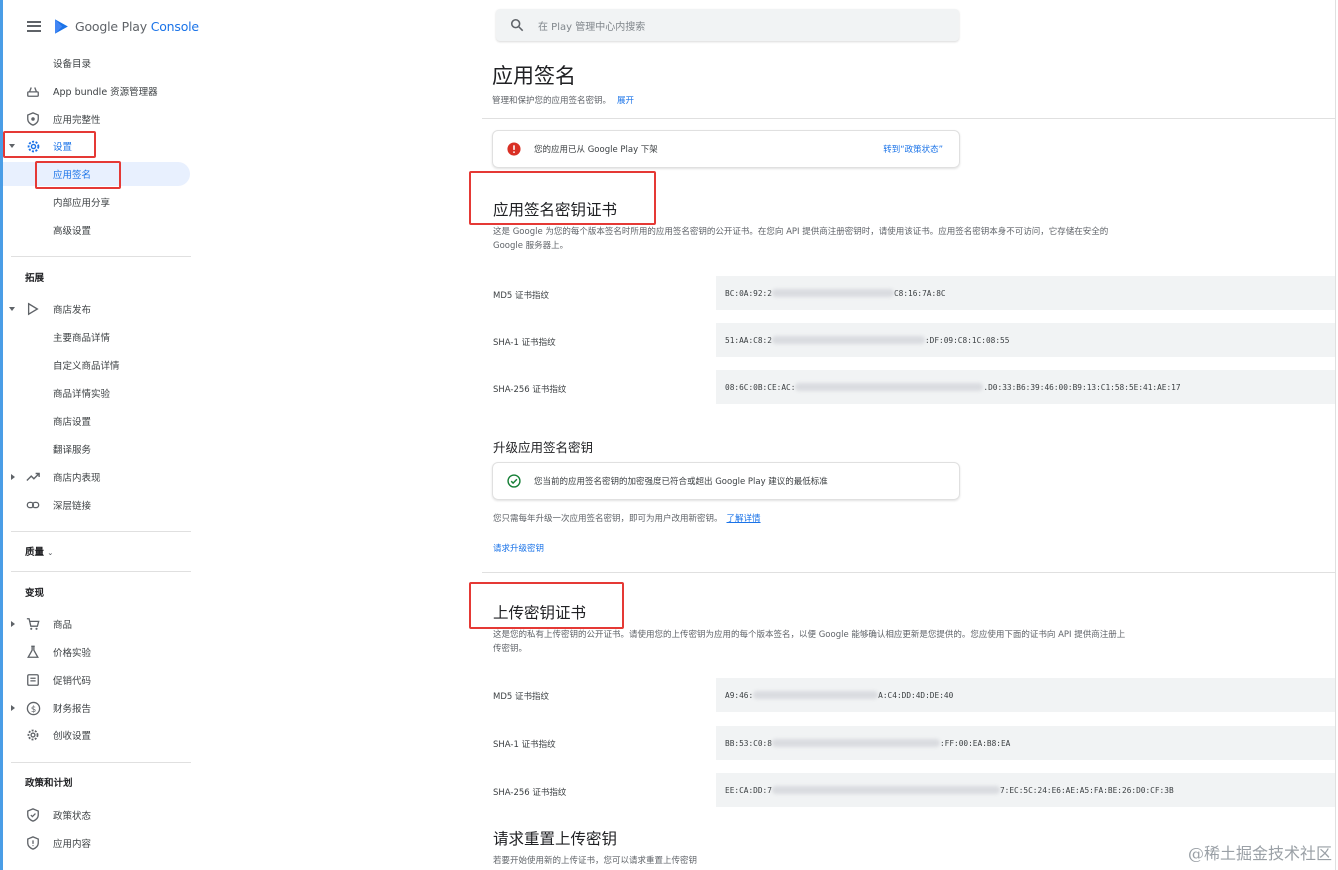 The width and height of the screenshot is (1338, 870). What do you see at coordinates (33, 309) in the screenshot?
I see `play-icon` at bounding box center [33, 309].